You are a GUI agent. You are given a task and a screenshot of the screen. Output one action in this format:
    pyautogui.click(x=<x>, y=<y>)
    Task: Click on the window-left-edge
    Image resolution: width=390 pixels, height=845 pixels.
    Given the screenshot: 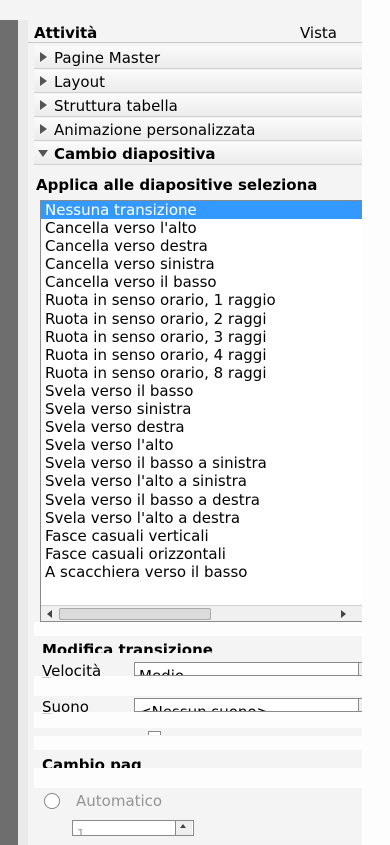 What is the action you would take?
    pyautogui.click(x=14, y=432)
    